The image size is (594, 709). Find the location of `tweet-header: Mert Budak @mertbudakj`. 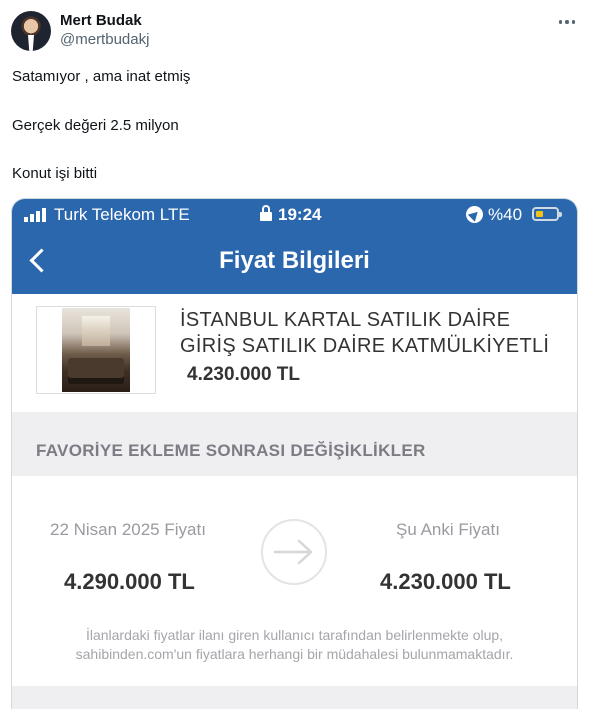

tweet-header: Mert Budak @mertbudakj is located at coordinates (297, 30).